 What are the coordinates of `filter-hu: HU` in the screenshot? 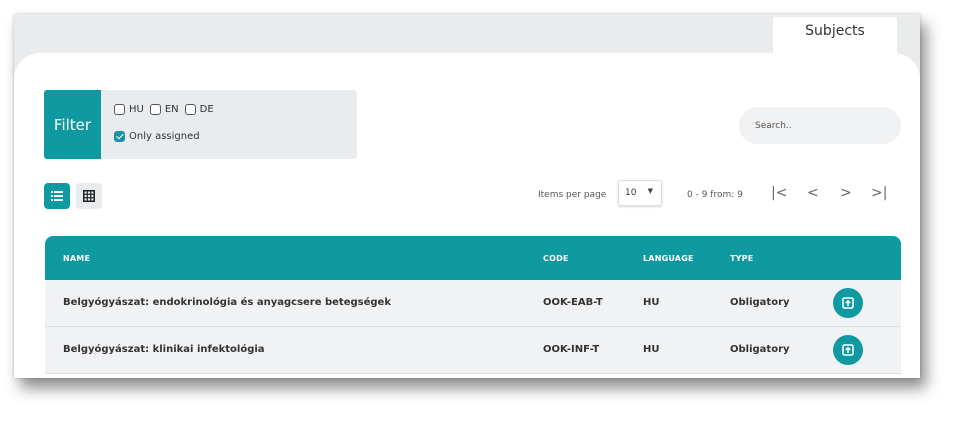 It's located at (129, 109).